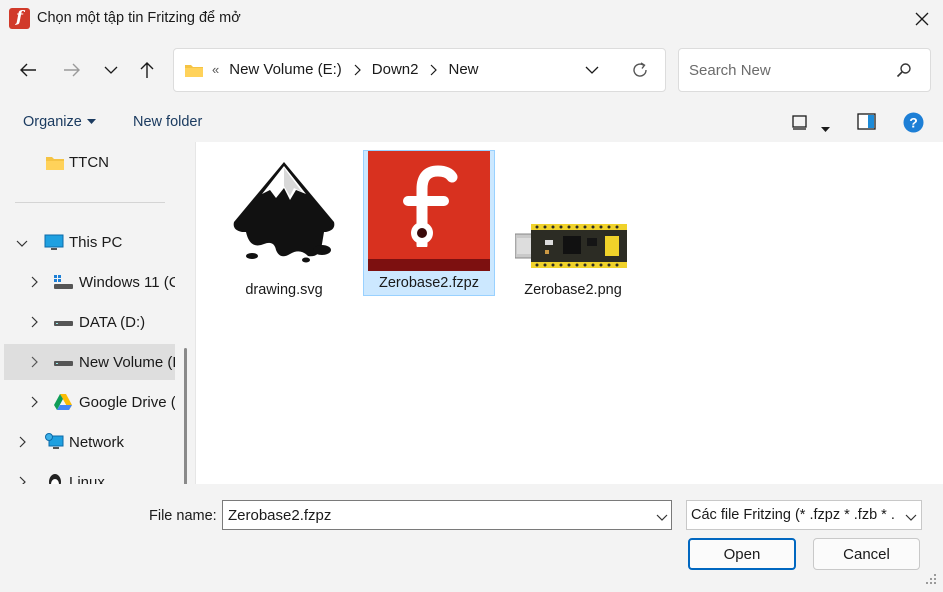  I want to click on cancel-button: Cancel, so click(866, 554).